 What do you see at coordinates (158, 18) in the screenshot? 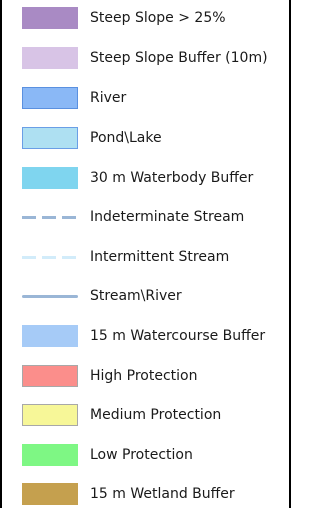
I see `legend-label: Steep Slope > 25%` at bounding box center [158, 18].